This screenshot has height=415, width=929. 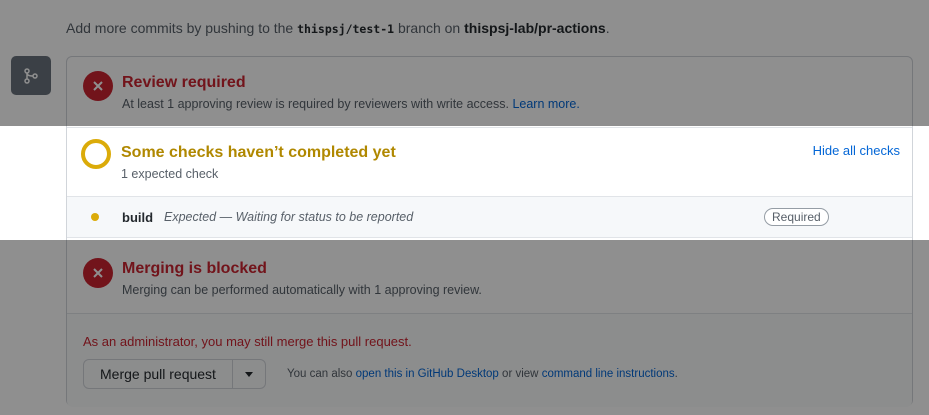 I want to click on pending-dot-icon, so click(x=95, y=217).